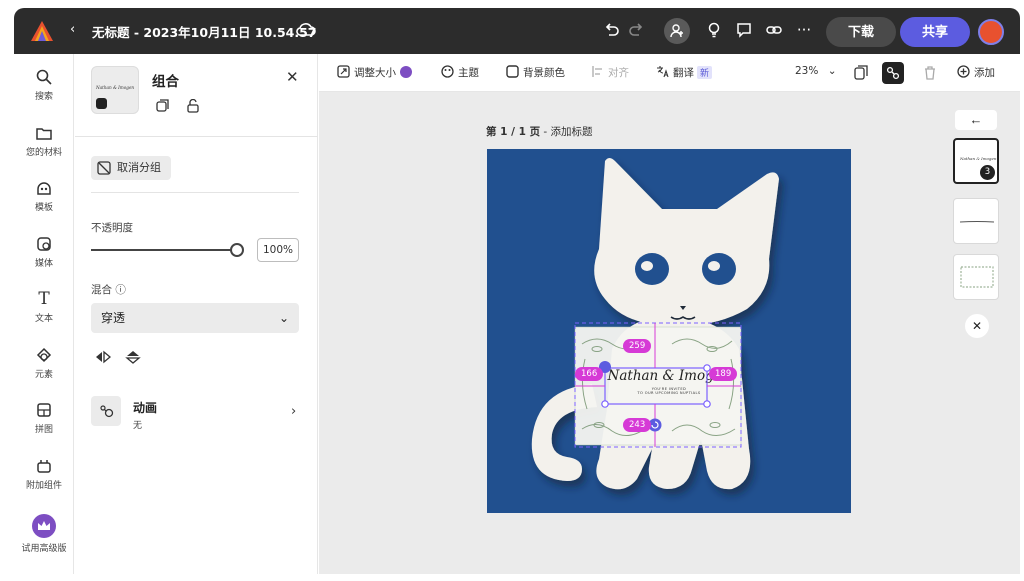 The image size is (1024, 581). Describe the element at coordinates (636, 30) in the screenshot. I see `redo-icon` at that location.